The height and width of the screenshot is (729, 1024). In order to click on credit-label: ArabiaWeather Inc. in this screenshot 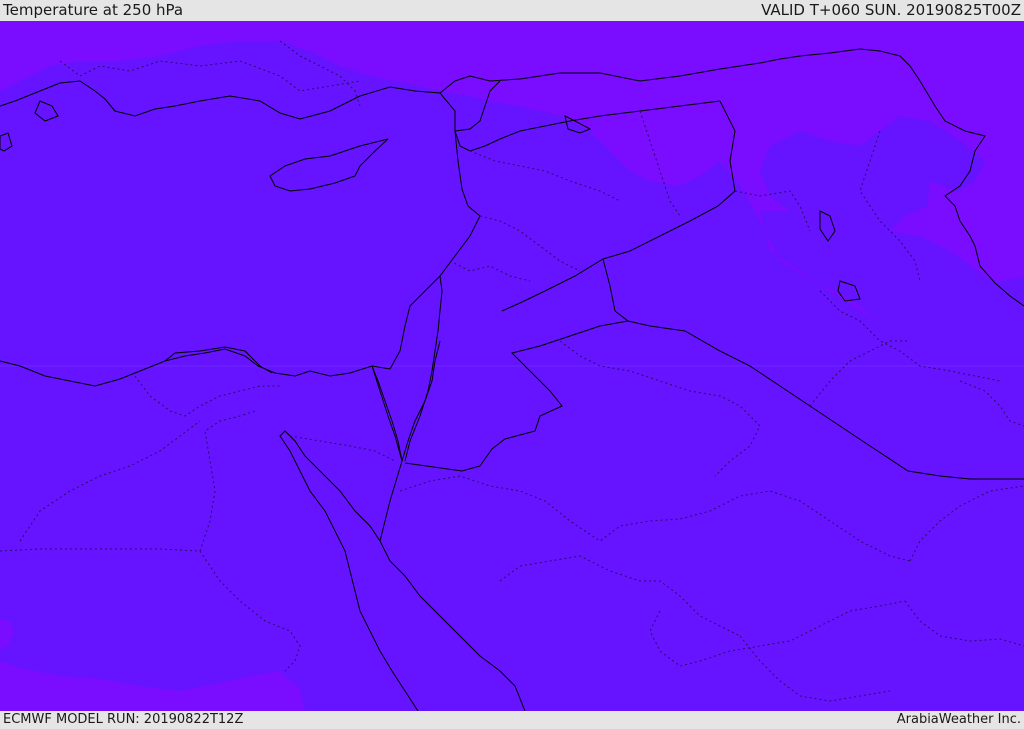, I will do `click(958, 719)`.